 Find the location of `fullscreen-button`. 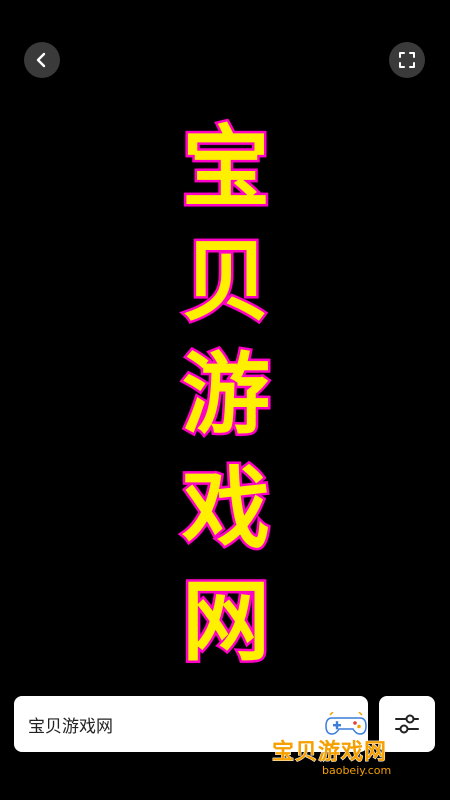

fullscreen-button is located at coordinates (407, 60).